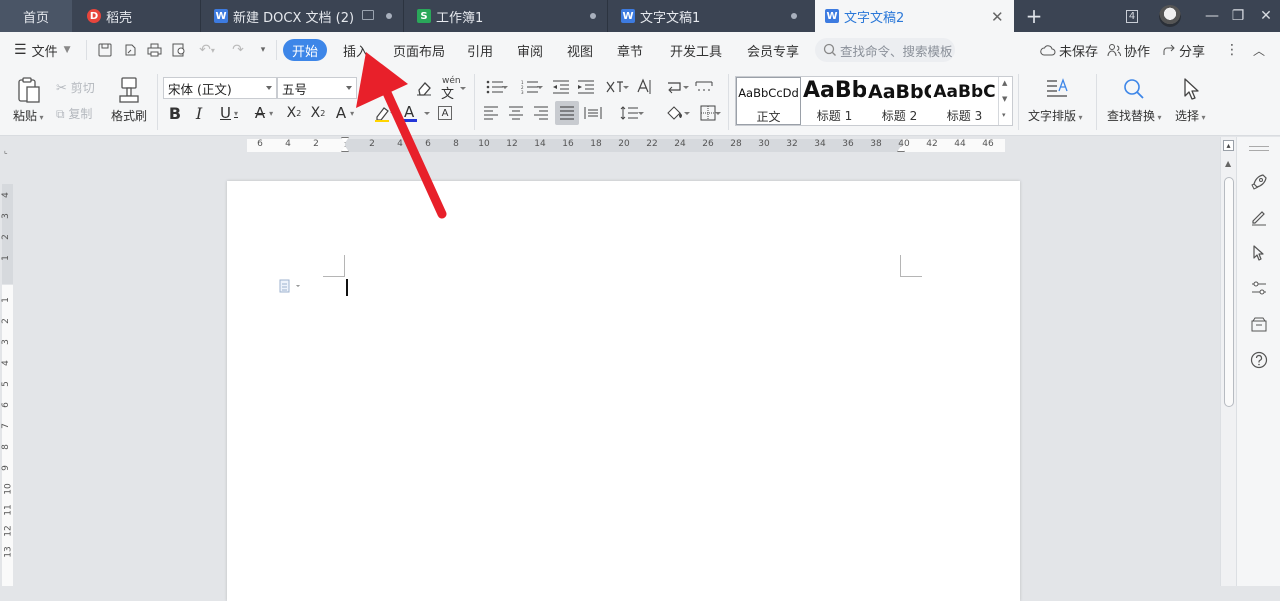  I want to click on decrease-indent-icon, so click(561, 87).